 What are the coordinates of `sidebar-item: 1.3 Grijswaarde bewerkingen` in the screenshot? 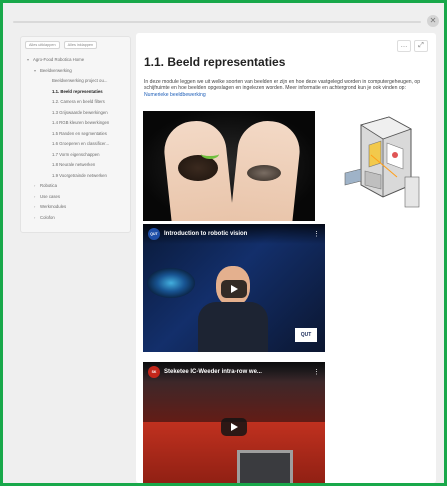 It's located at (75, 113).